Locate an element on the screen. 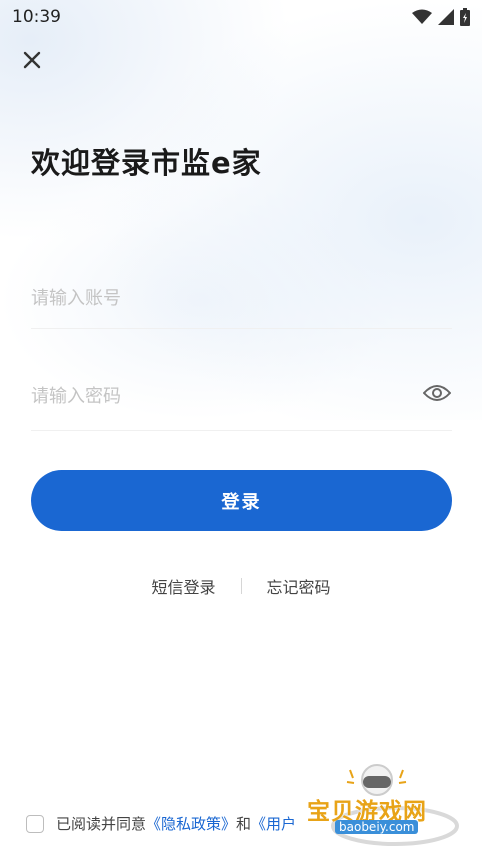 This screenshot has width=482, height=857. password-input is located at coordinates (211, 396).